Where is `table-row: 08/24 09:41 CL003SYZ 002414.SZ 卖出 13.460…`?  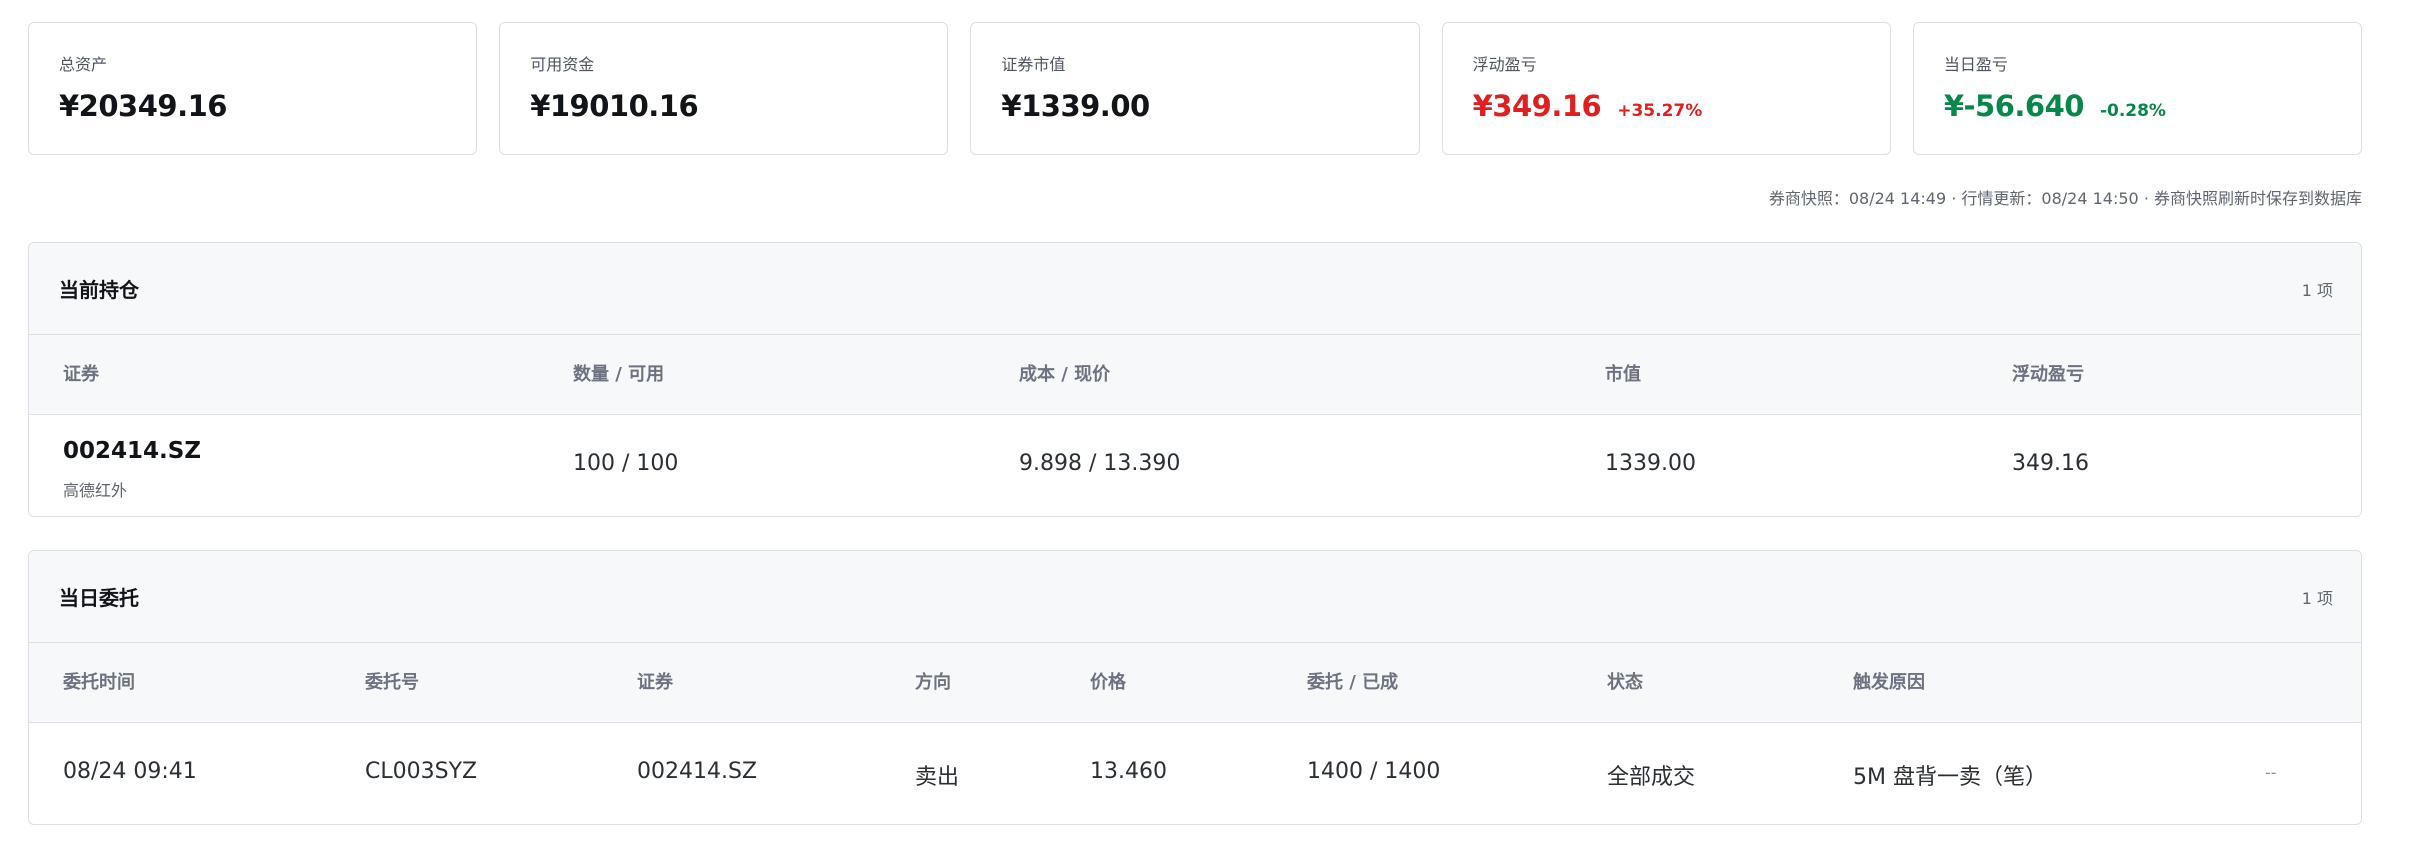
table-row: 08/24 09:41 CL003SYZ 002414.SZ 卖出 13.460… is located at coordinates (1195, 773).